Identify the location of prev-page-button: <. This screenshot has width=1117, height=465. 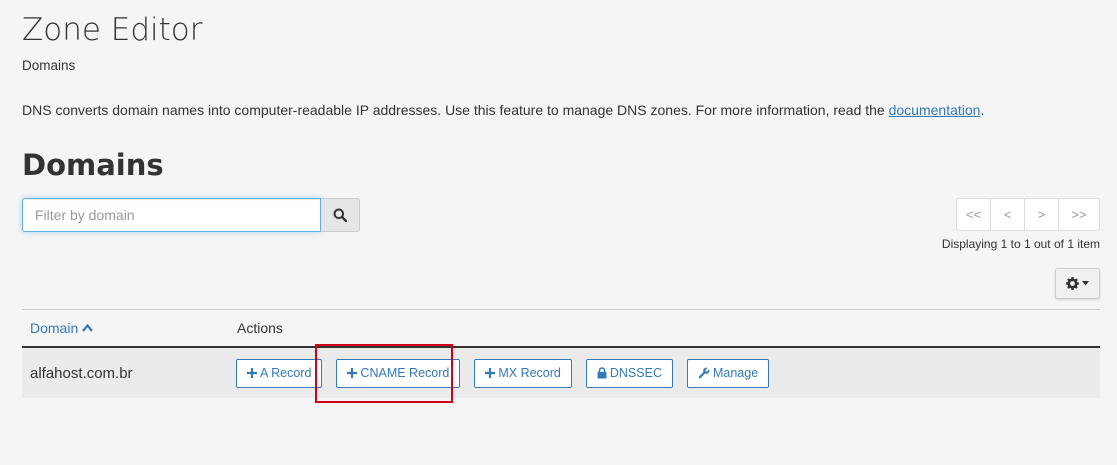
(1007, 214).